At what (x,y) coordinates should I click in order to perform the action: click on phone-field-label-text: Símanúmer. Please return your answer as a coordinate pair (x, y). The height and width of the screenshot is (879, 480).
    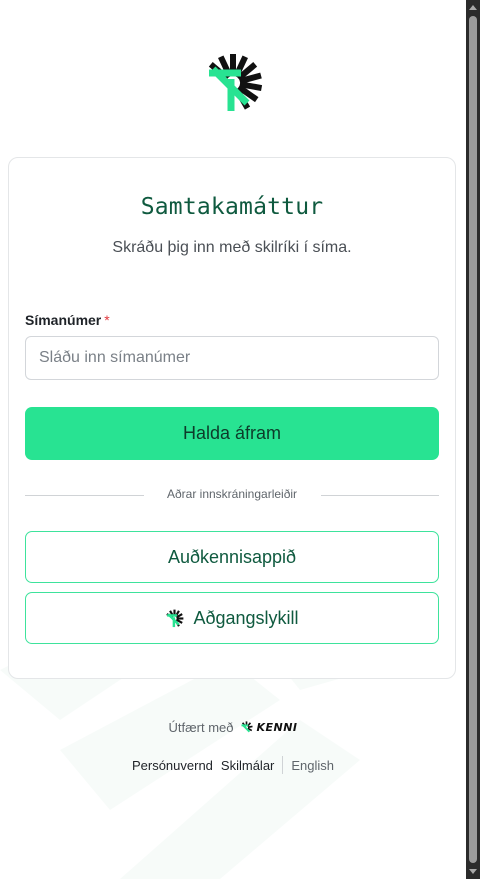
    Looking at the image, I should click on (63, 320).